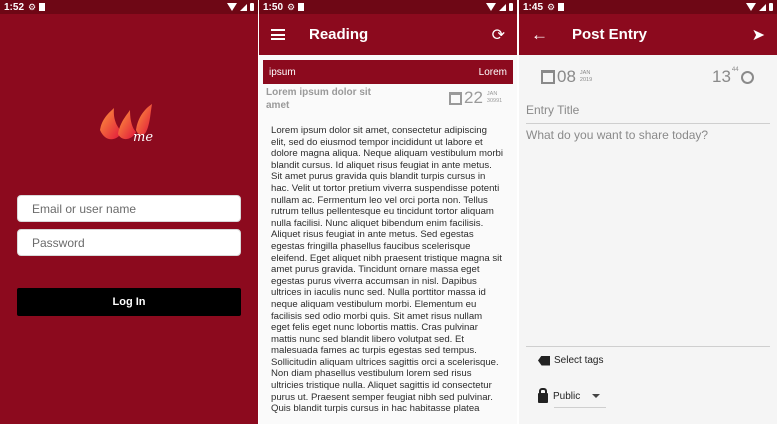 The height and width of the screenshot is (424, 777). Describe the element at coordinates (586, 80) in the screenshot. I see `post-year: 2019` at that location.